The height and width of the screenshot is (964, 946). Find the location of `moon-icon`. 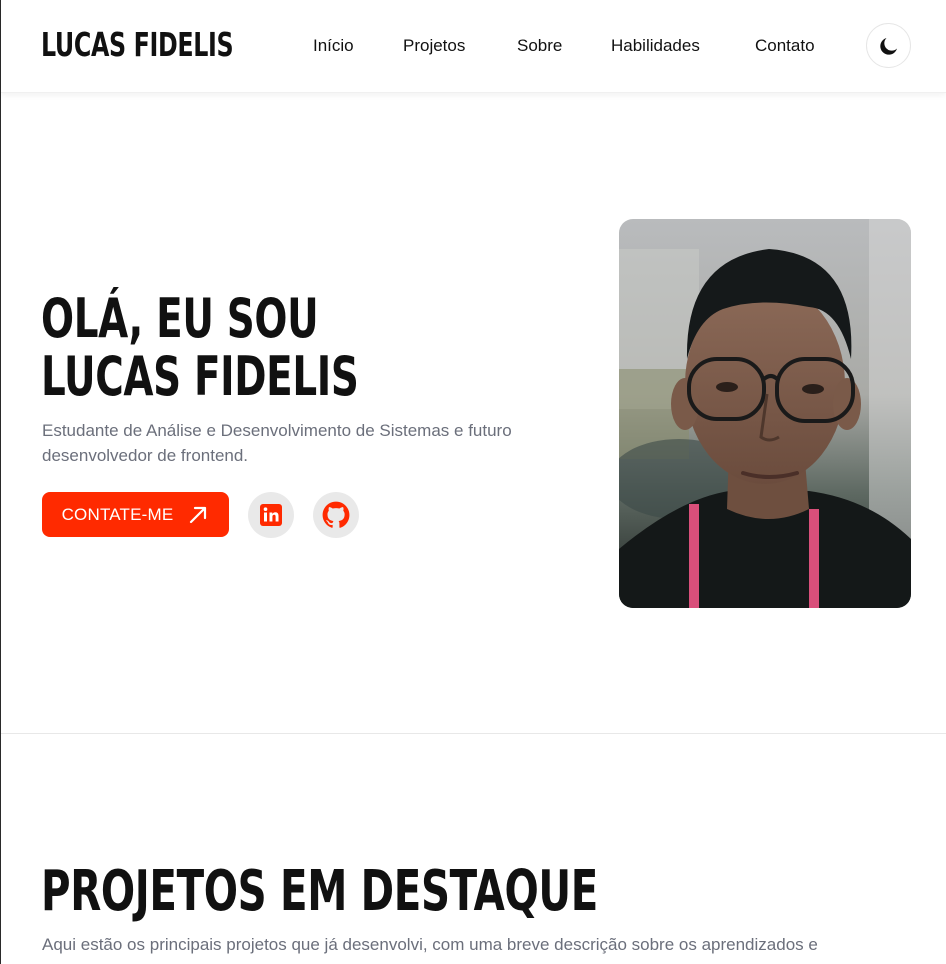

moon-icon is located at coordinates (888, 46).